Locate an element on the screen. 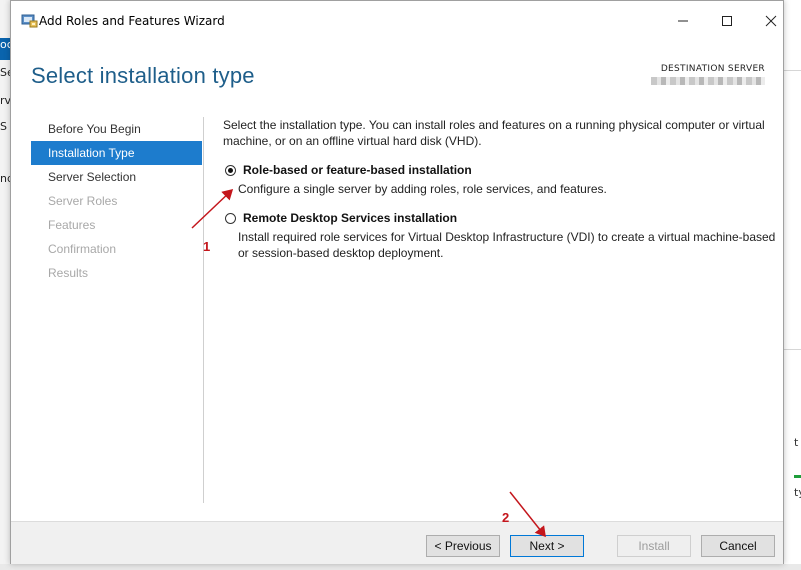 Image resolution: width=801 pixels, height=570 pixels. background-selected-item: oc is located at coordinates (5, 49).